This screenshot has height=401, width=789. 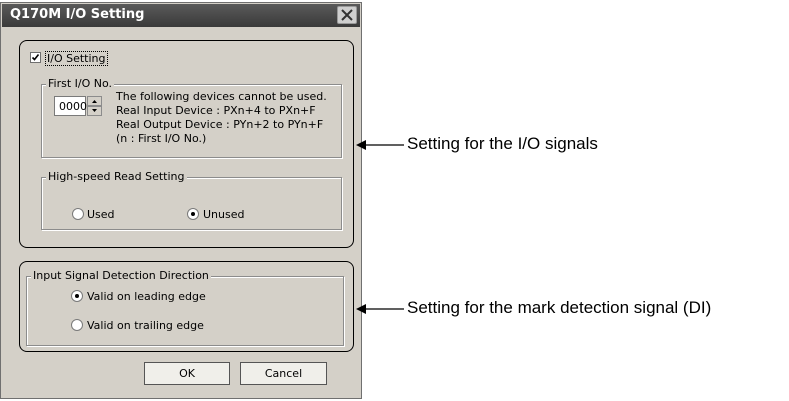 What do you see at coordinates (145, 325) in the screenshot?
I see `trailing-edge-label: Valid on trailing edge` at bounding box center [145, 325].